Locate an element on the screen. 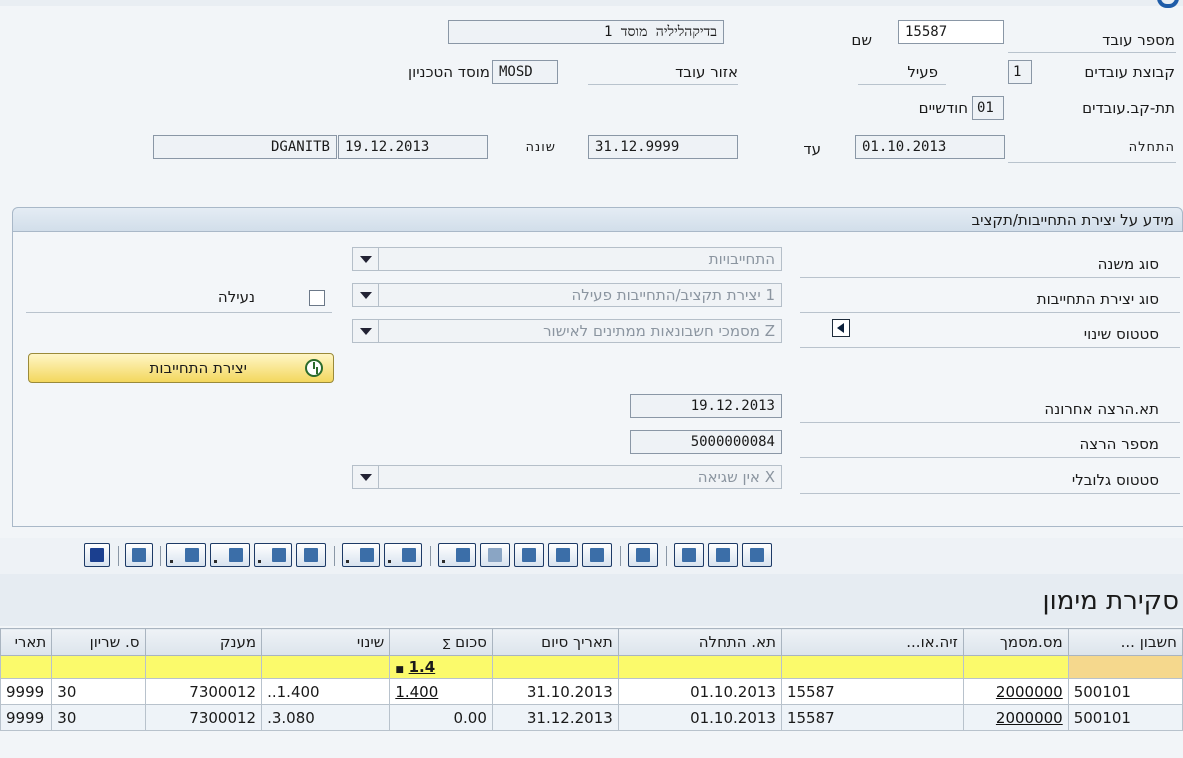 The image size is (1183, 758). panel-title: מידע על יצירת התחייבות/תקציב is located at coordinates (1072, 220).